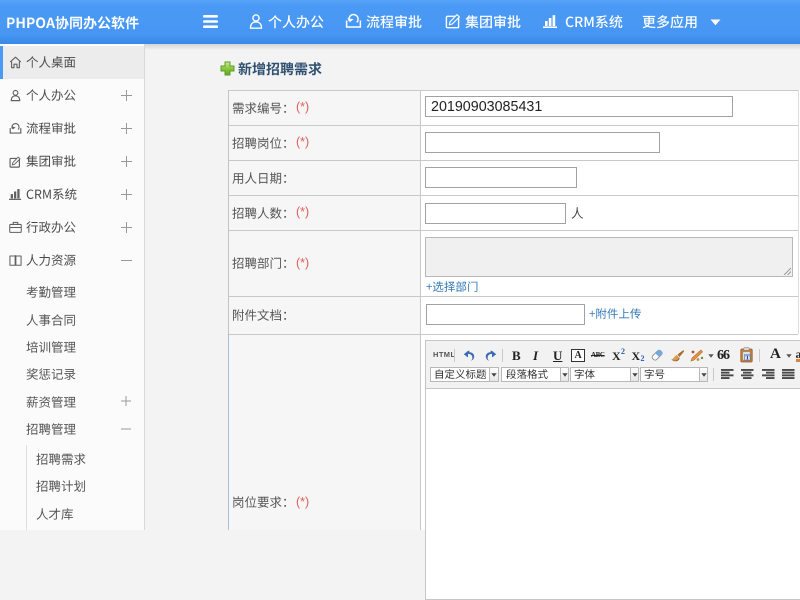 This screenshot has height=600, width=800. What do you see at coordinates (747, 357) in the screenshot?
I see `svg-text: T` at bounding box center [747, 357].